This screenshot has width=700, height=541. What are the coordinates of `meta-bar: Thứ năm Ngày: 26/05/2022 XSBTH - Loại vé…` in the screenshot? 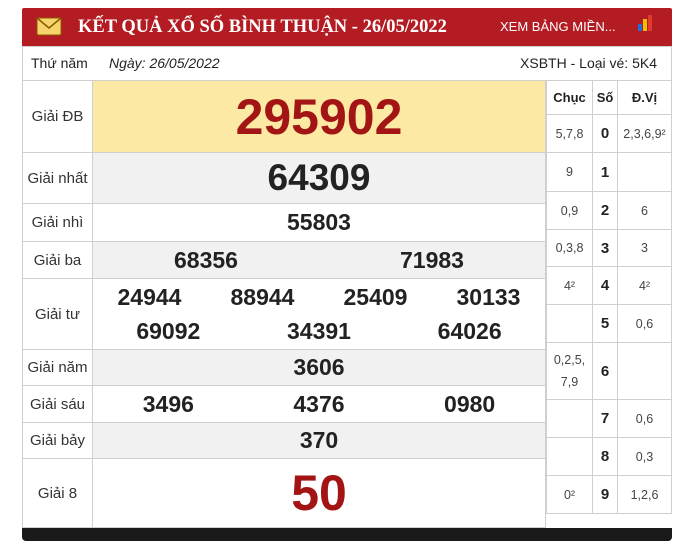 It's located at (347, 63).